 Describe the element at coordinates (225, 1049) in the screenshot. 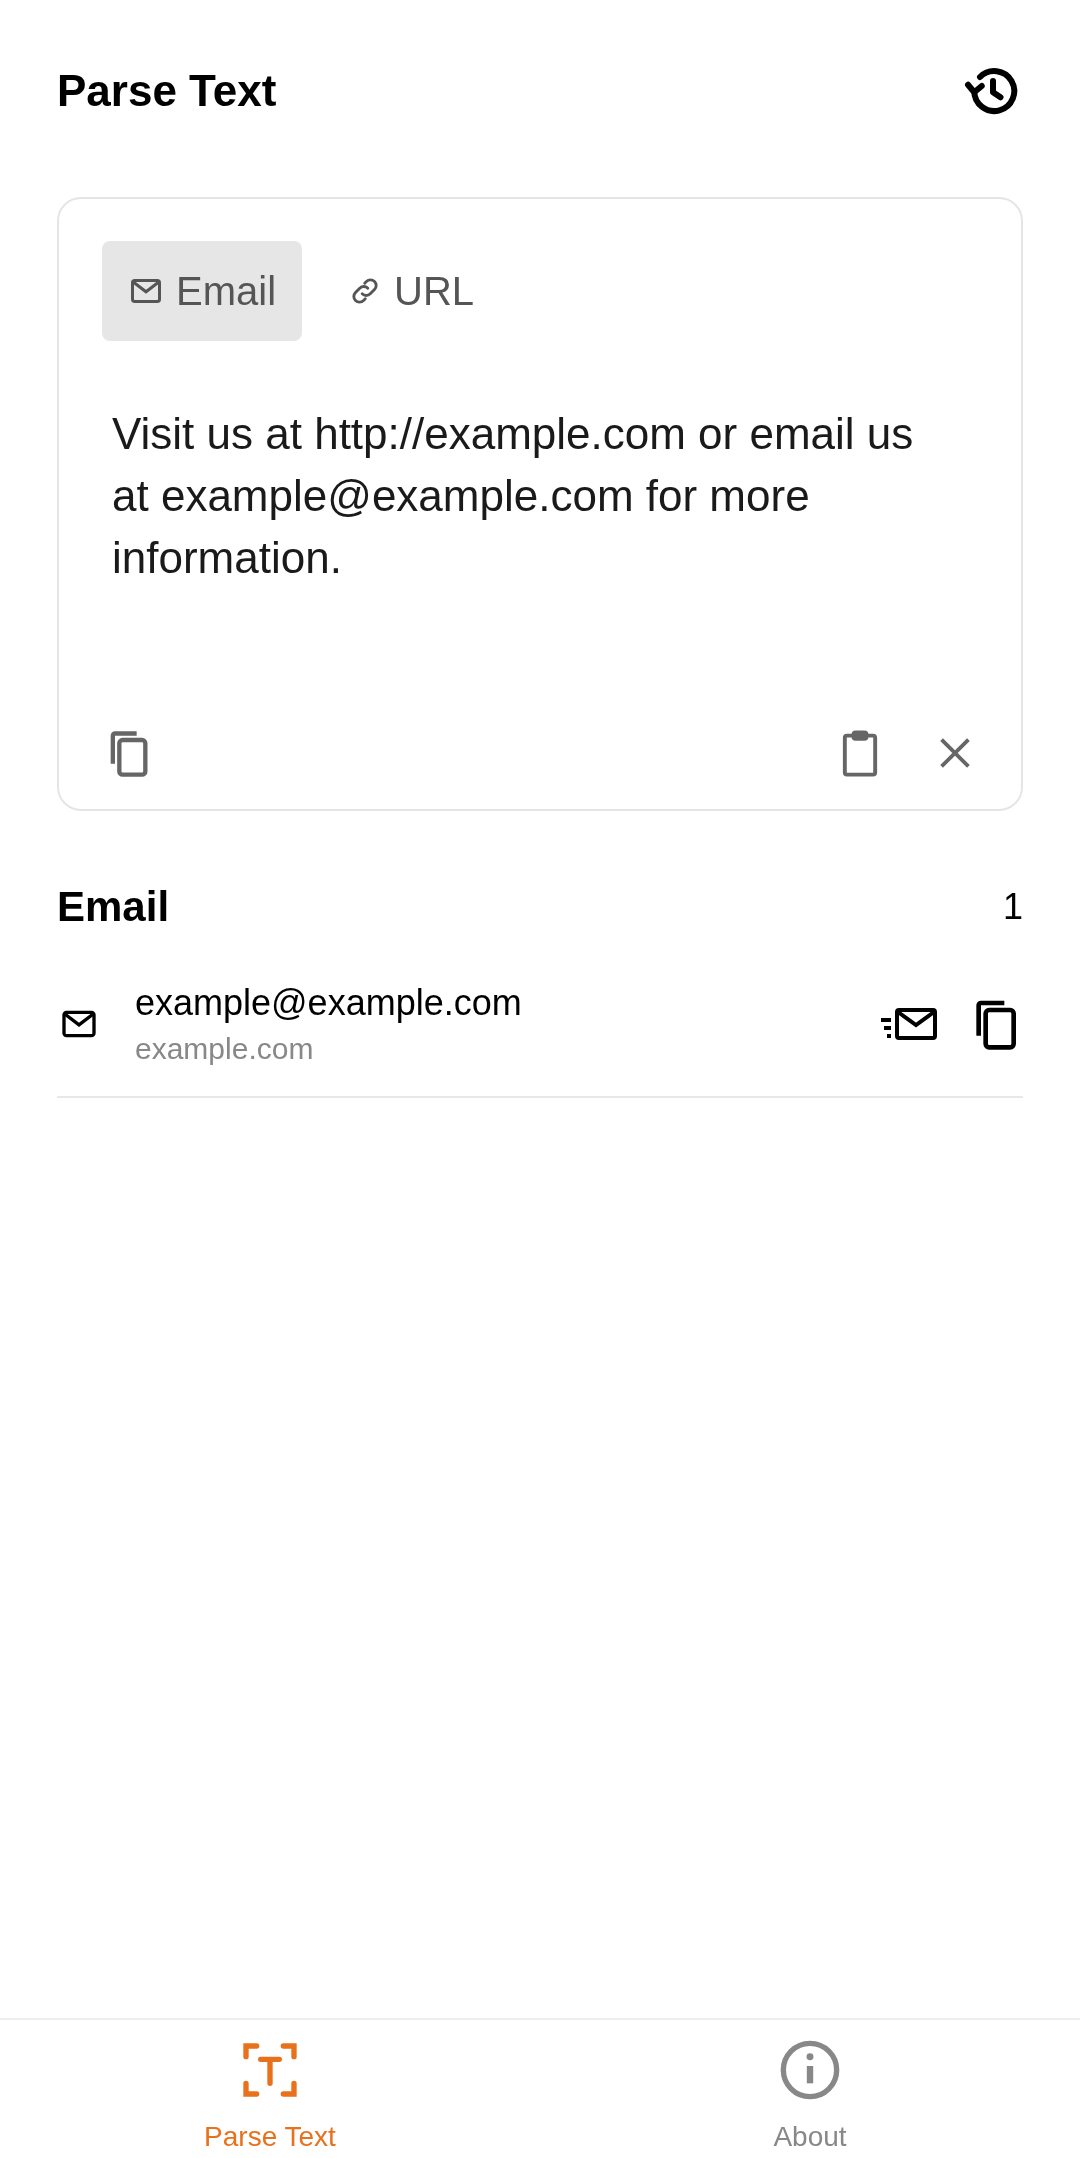

I see `email-domain: example.com` at that location.